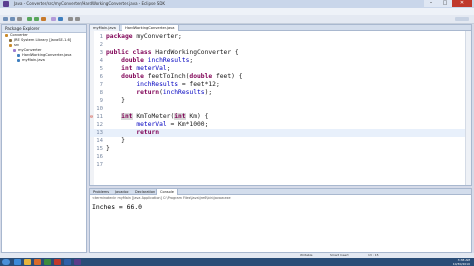  I want to click on excel-icon, so click(47, 262).